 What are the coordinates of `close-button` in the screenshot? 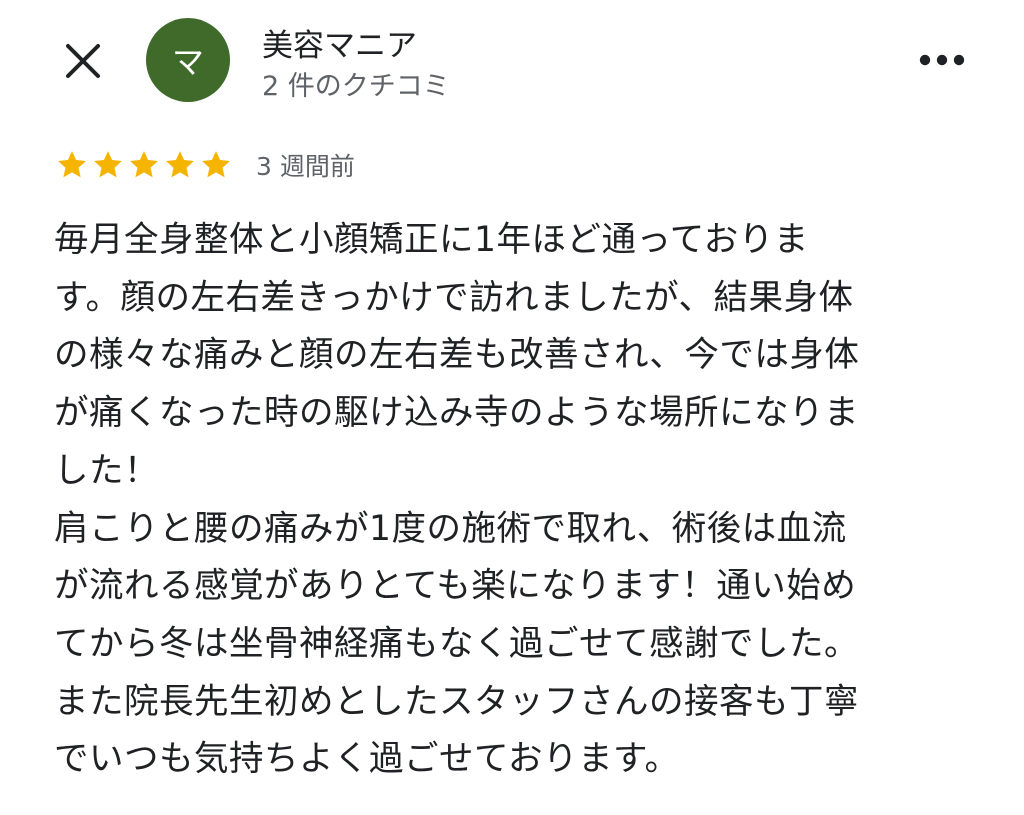 It's located at (83, 61).